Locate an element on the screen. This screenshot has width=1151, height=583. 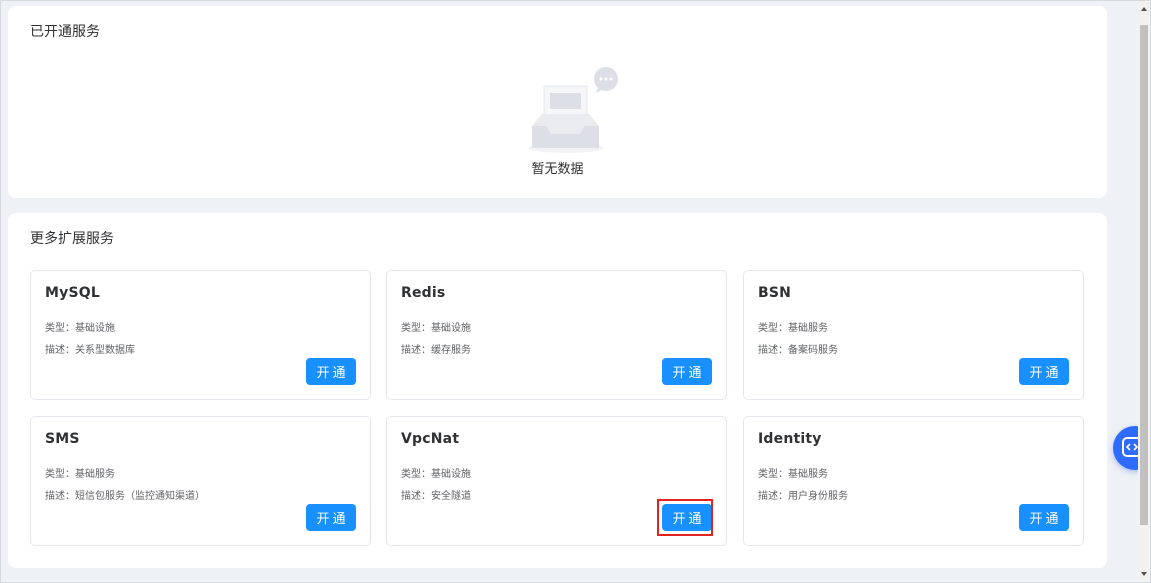
service-card-mysql: MySQL 类型：基础设施 描述：关系型数据库 开通 is located at coordinates (200, 335).